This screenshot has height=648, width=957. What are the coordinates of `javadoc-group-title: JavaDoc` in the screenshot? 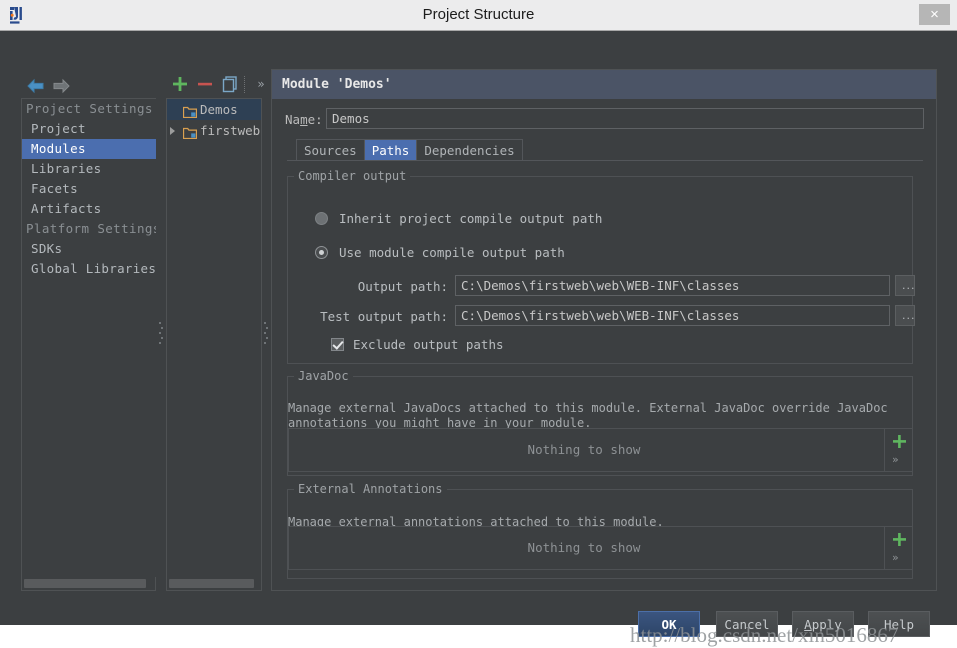 It's located at (323, 376).